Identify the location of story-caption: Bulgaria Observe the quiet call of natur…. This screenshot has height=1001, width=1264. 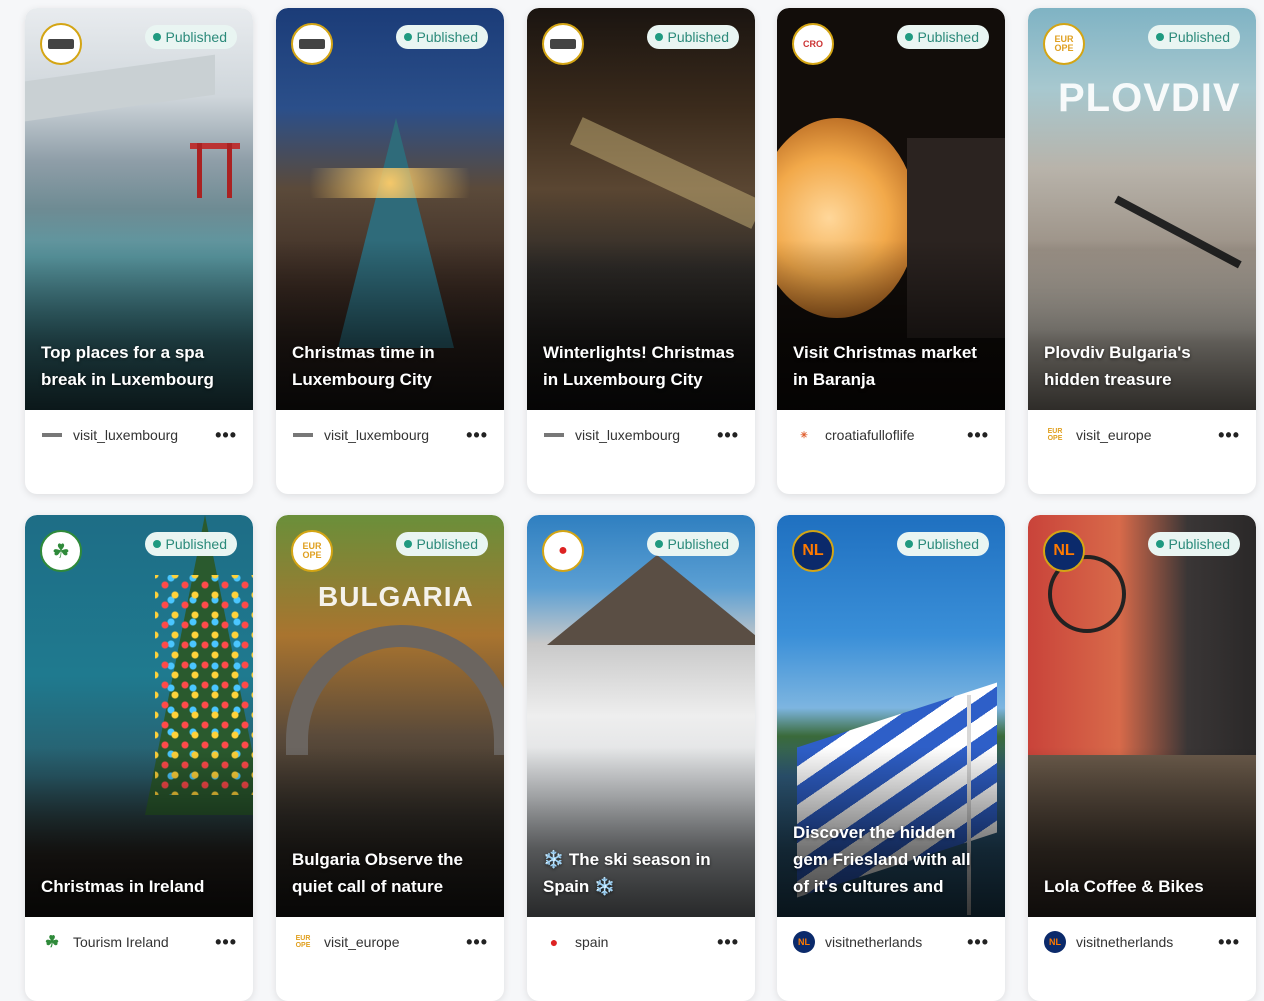
(378, 873).